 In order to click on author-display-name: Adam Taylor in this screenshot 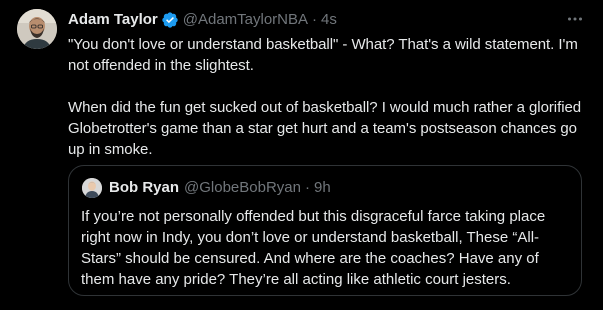, I will do `click(113, 20)`.